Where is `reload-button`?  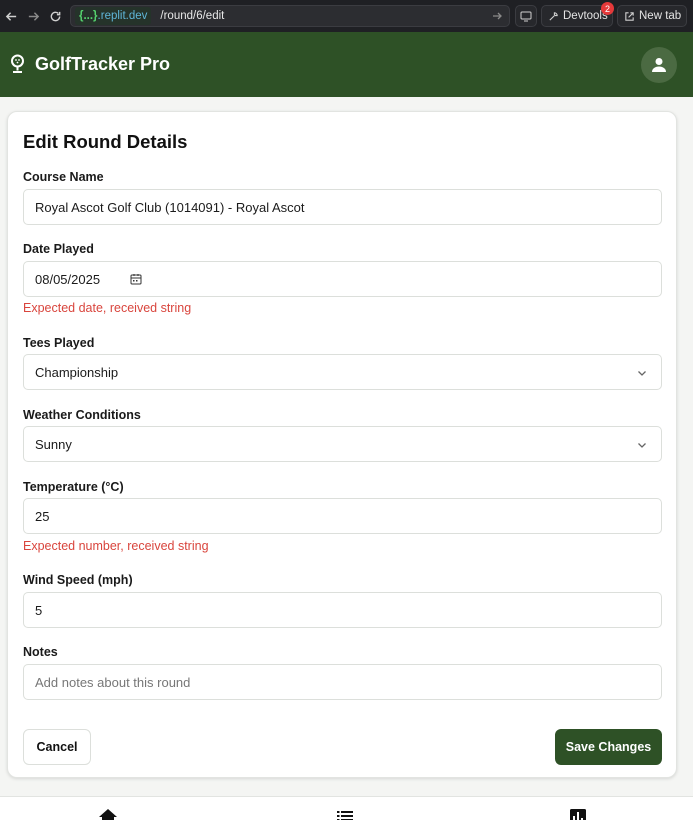 reload-button is located at coordinates (55, 16).